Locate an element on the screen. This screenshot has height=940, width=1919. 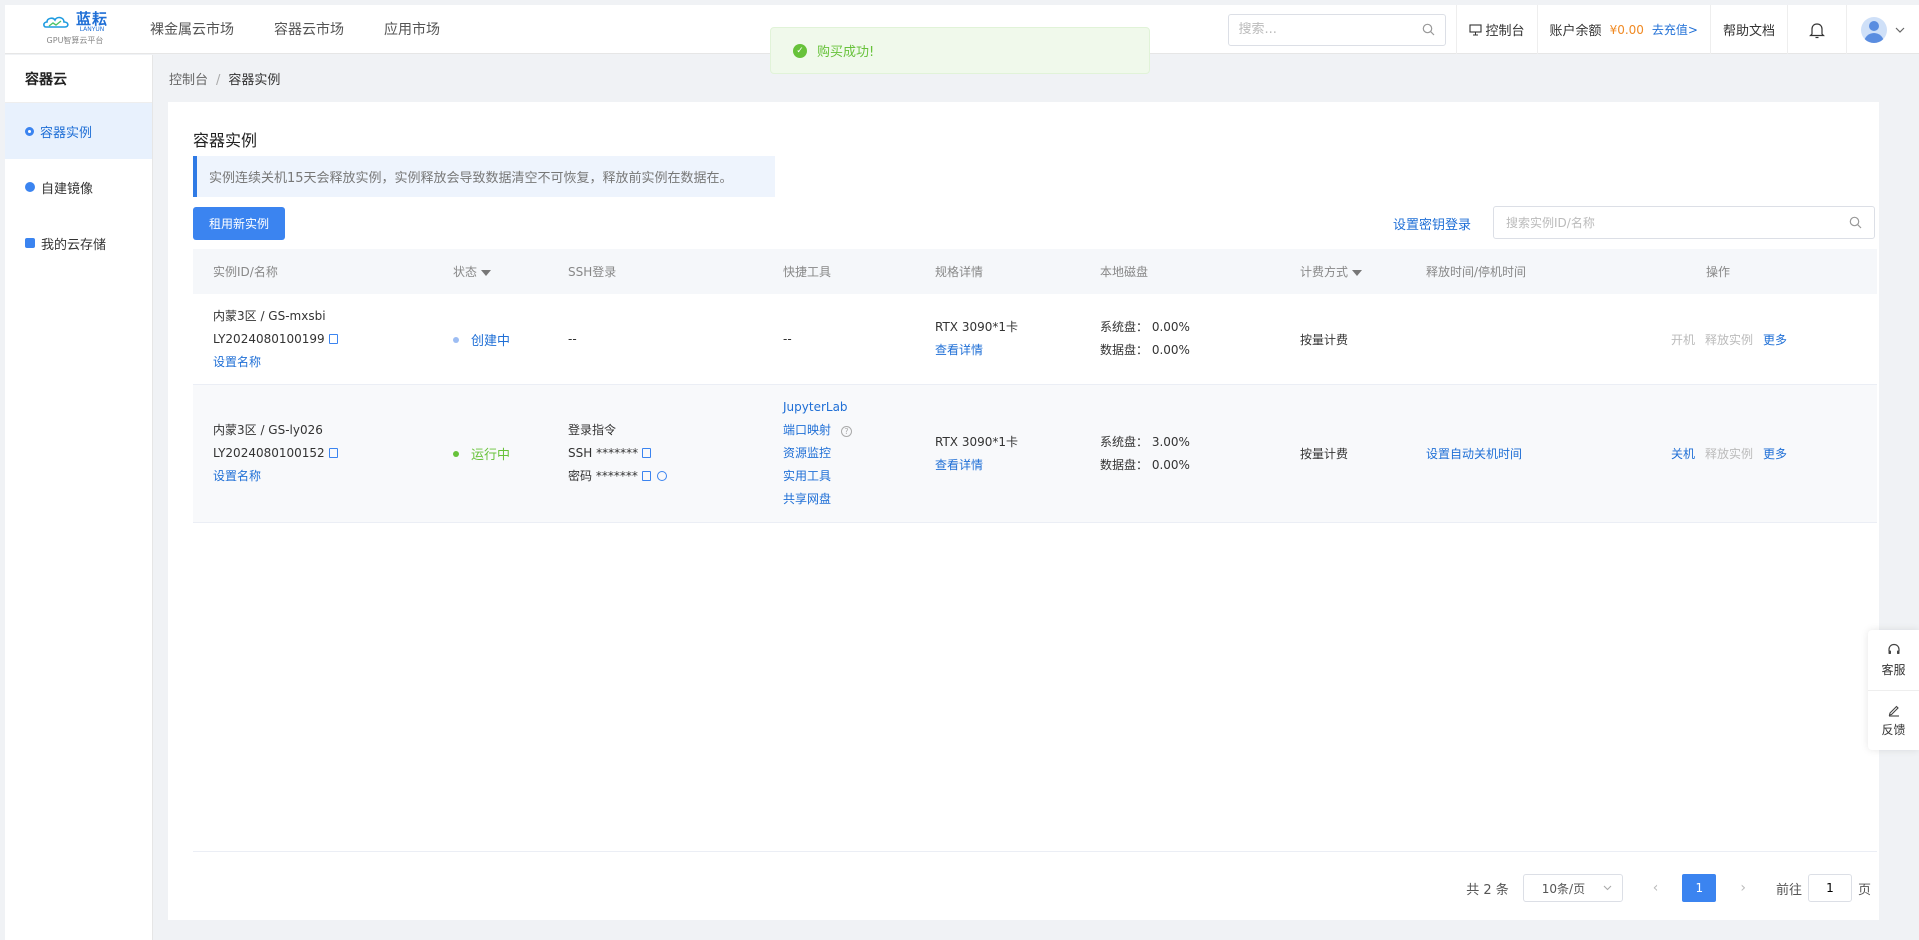
reset-password-icon is located at coordinates (661, 476).